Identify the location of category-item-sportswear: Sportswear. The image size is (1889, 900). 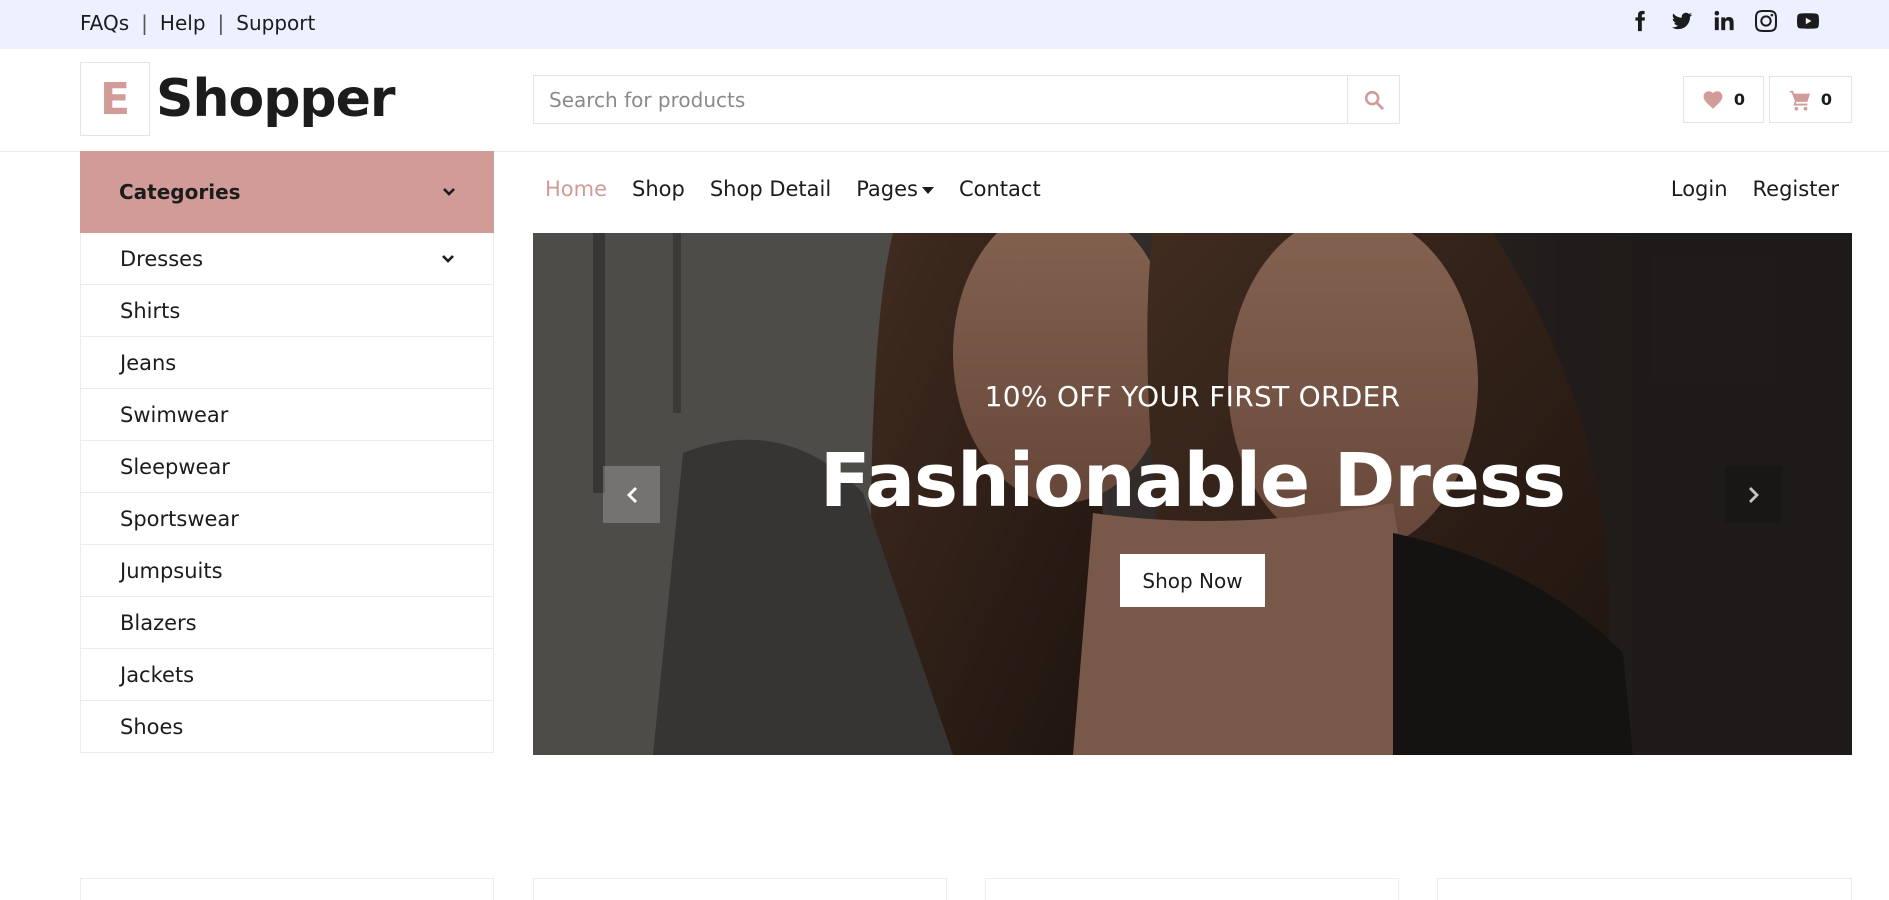
(287, 519).